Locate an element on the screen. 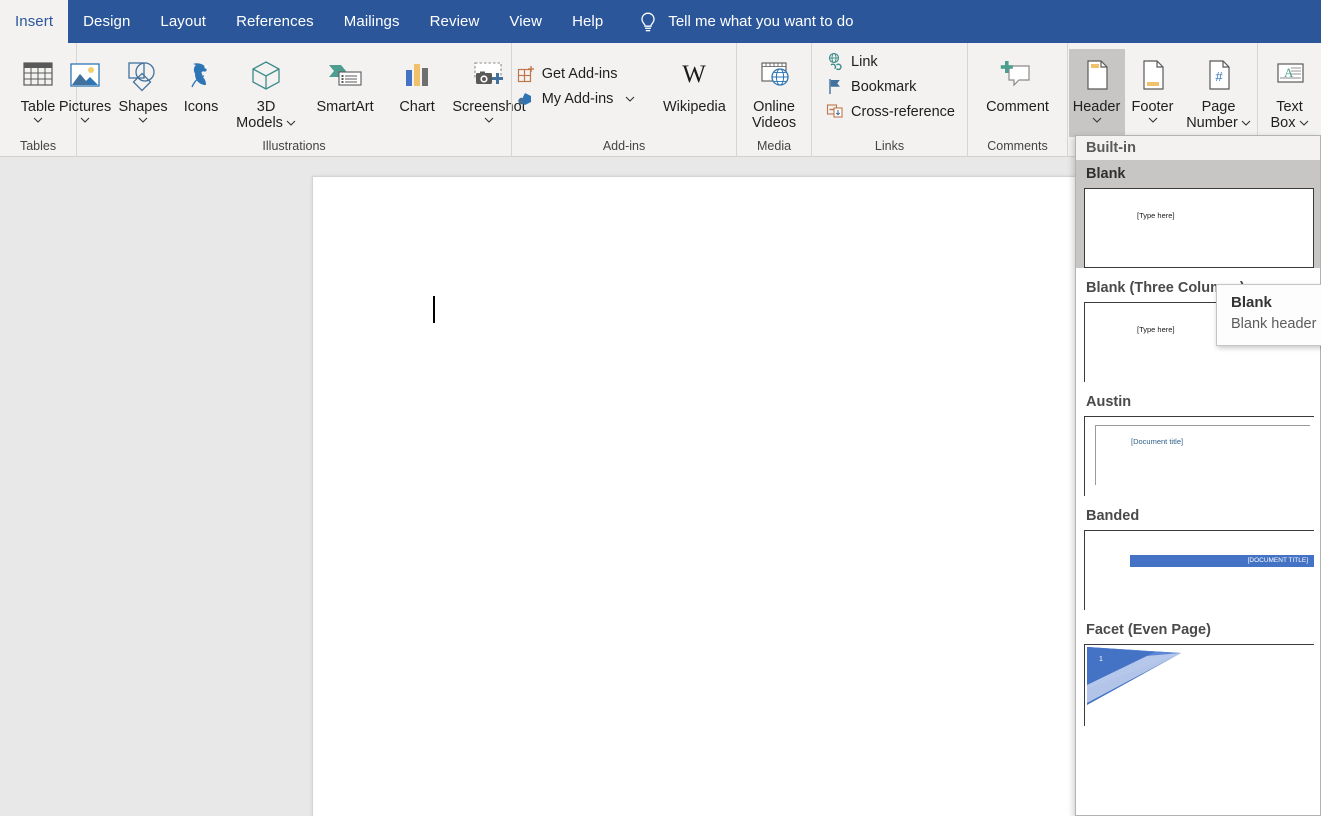 The width and height of the screenshot is (1321, 816). my-addins-button: My Add-ins is located at coordinates (575, 98).